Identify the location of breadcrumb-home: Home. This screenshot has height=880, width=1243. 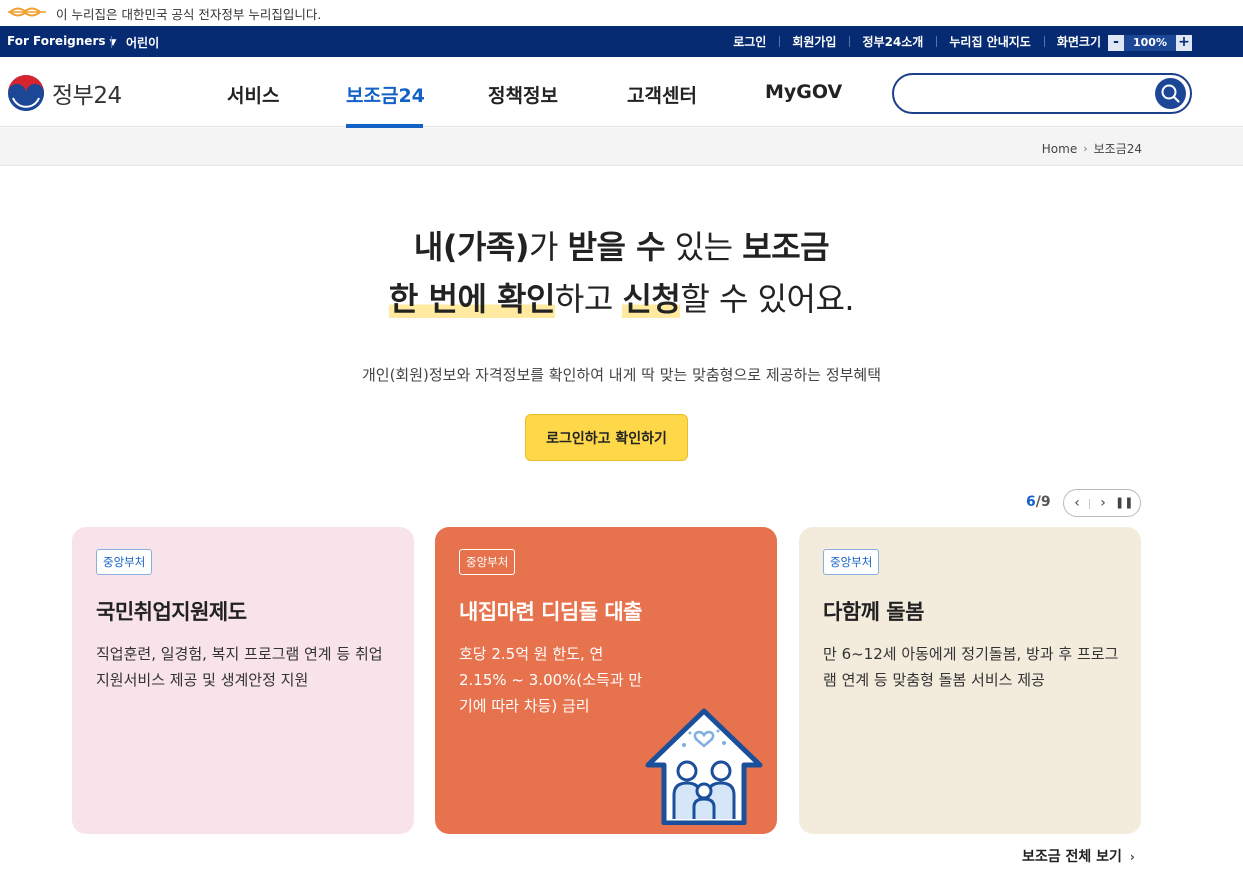
(1059, 149).